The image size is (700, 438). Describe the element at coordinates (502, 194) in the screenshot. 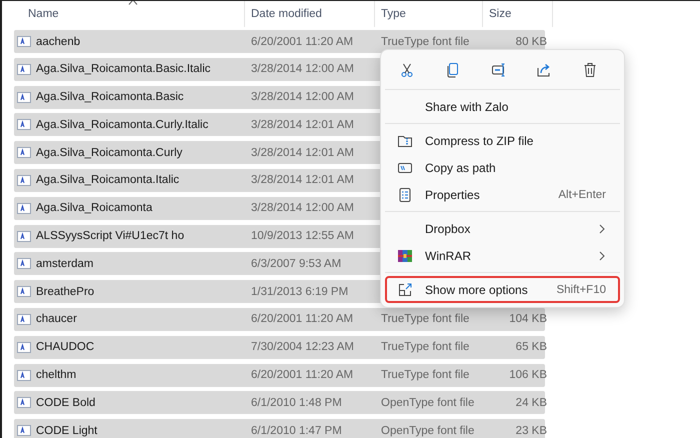

I see `menu-item: Properties Alt+Enter` at that location.